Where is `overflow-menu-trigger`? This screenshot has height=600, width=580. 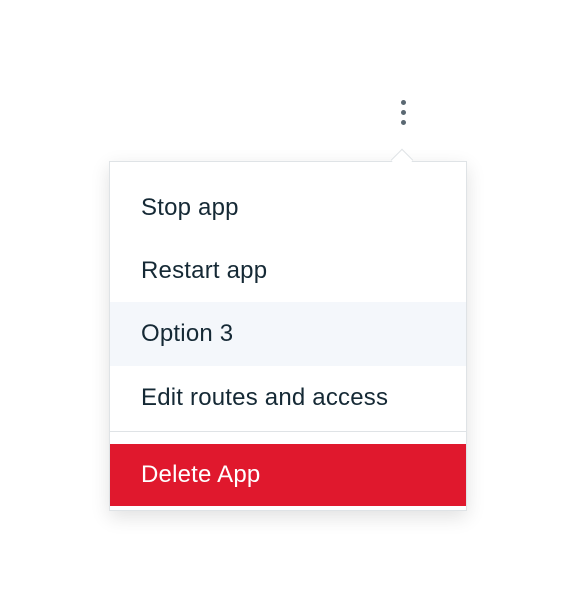 overflow-menu-trigger is located at coordinates (403, 112).